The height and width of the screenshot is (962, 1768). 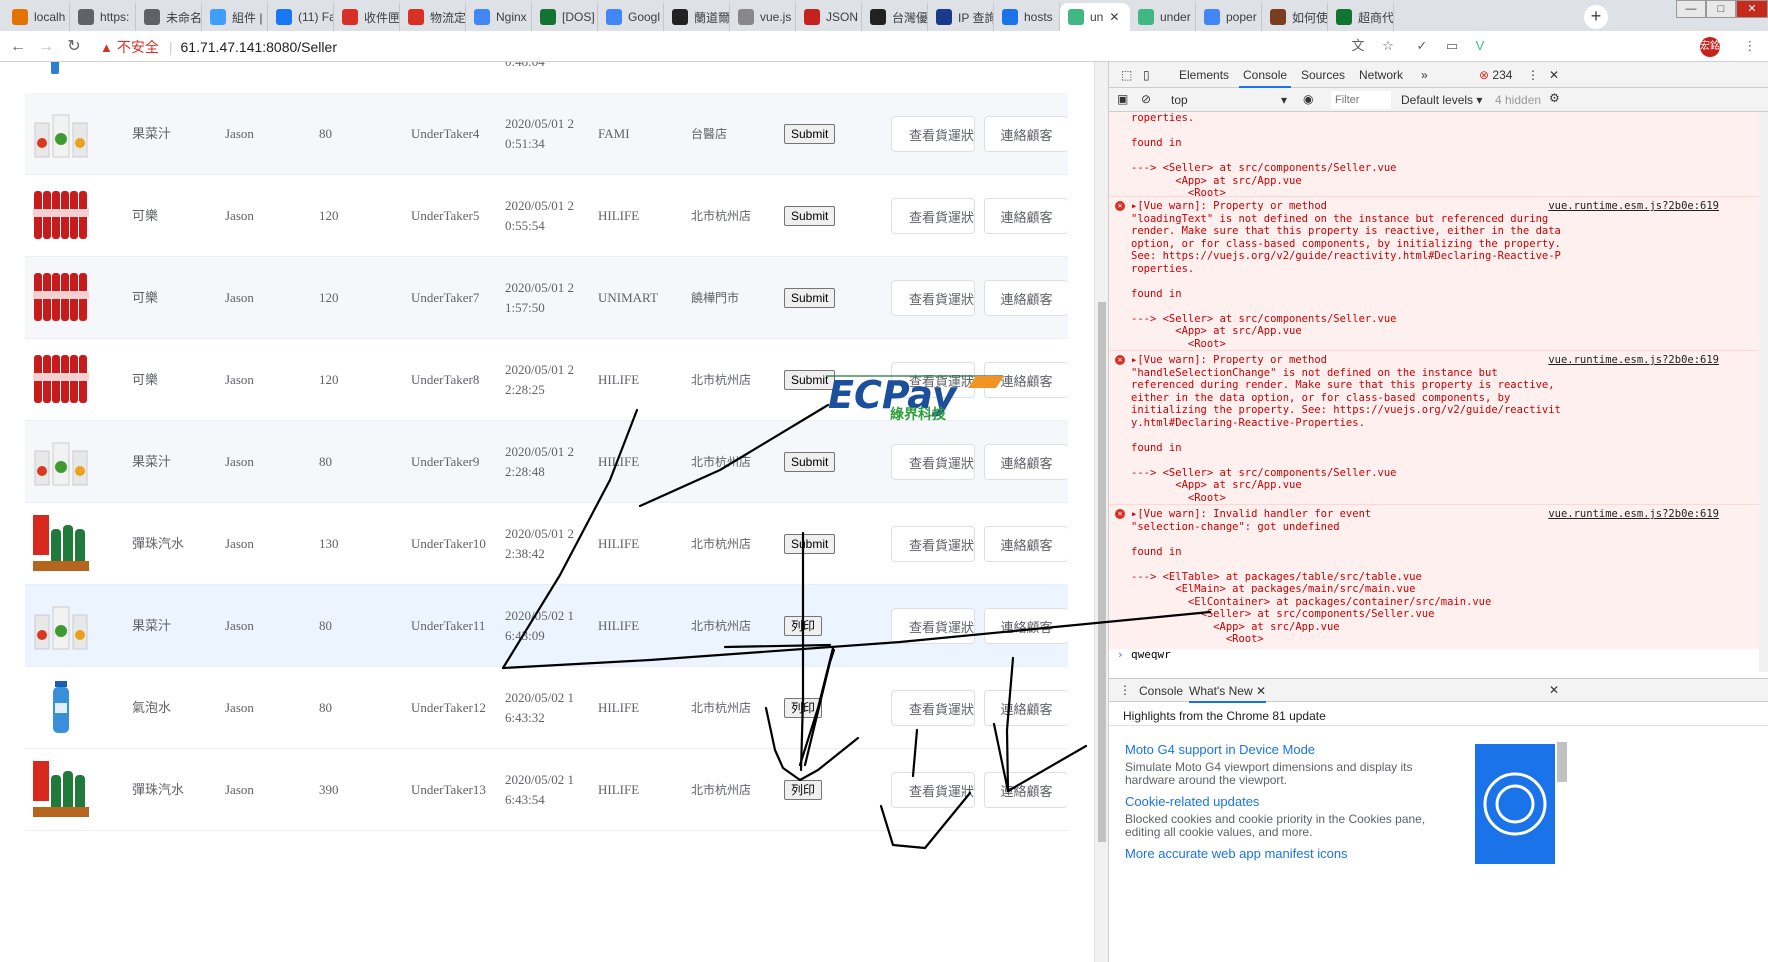 I want to click on drawer-tab-whats-new: What's New ✕, so click(x=1228, y=693).